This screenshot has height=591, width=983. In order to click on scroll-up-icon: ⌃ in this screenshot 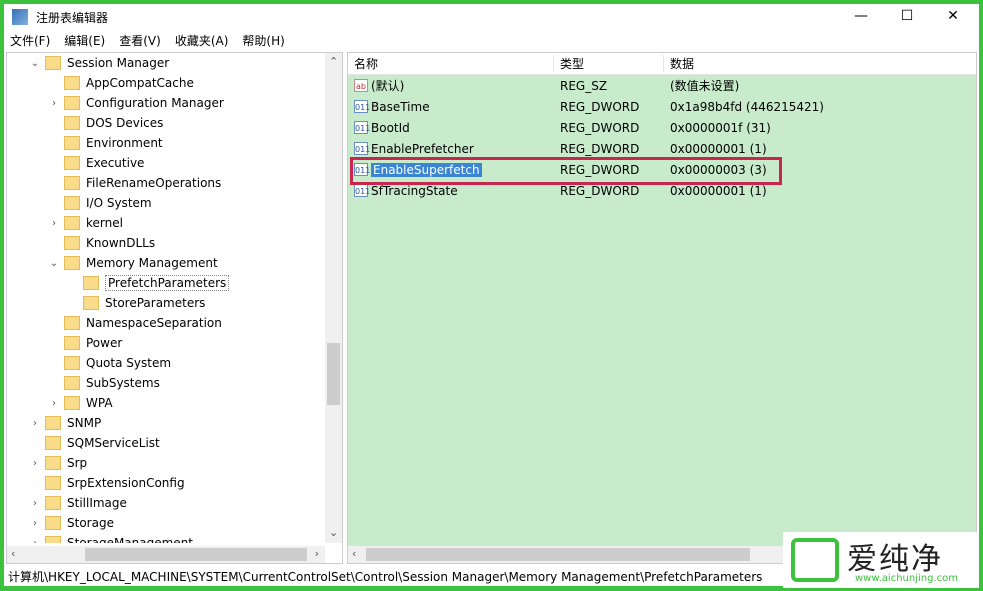, I will do `click(333, 61)`.